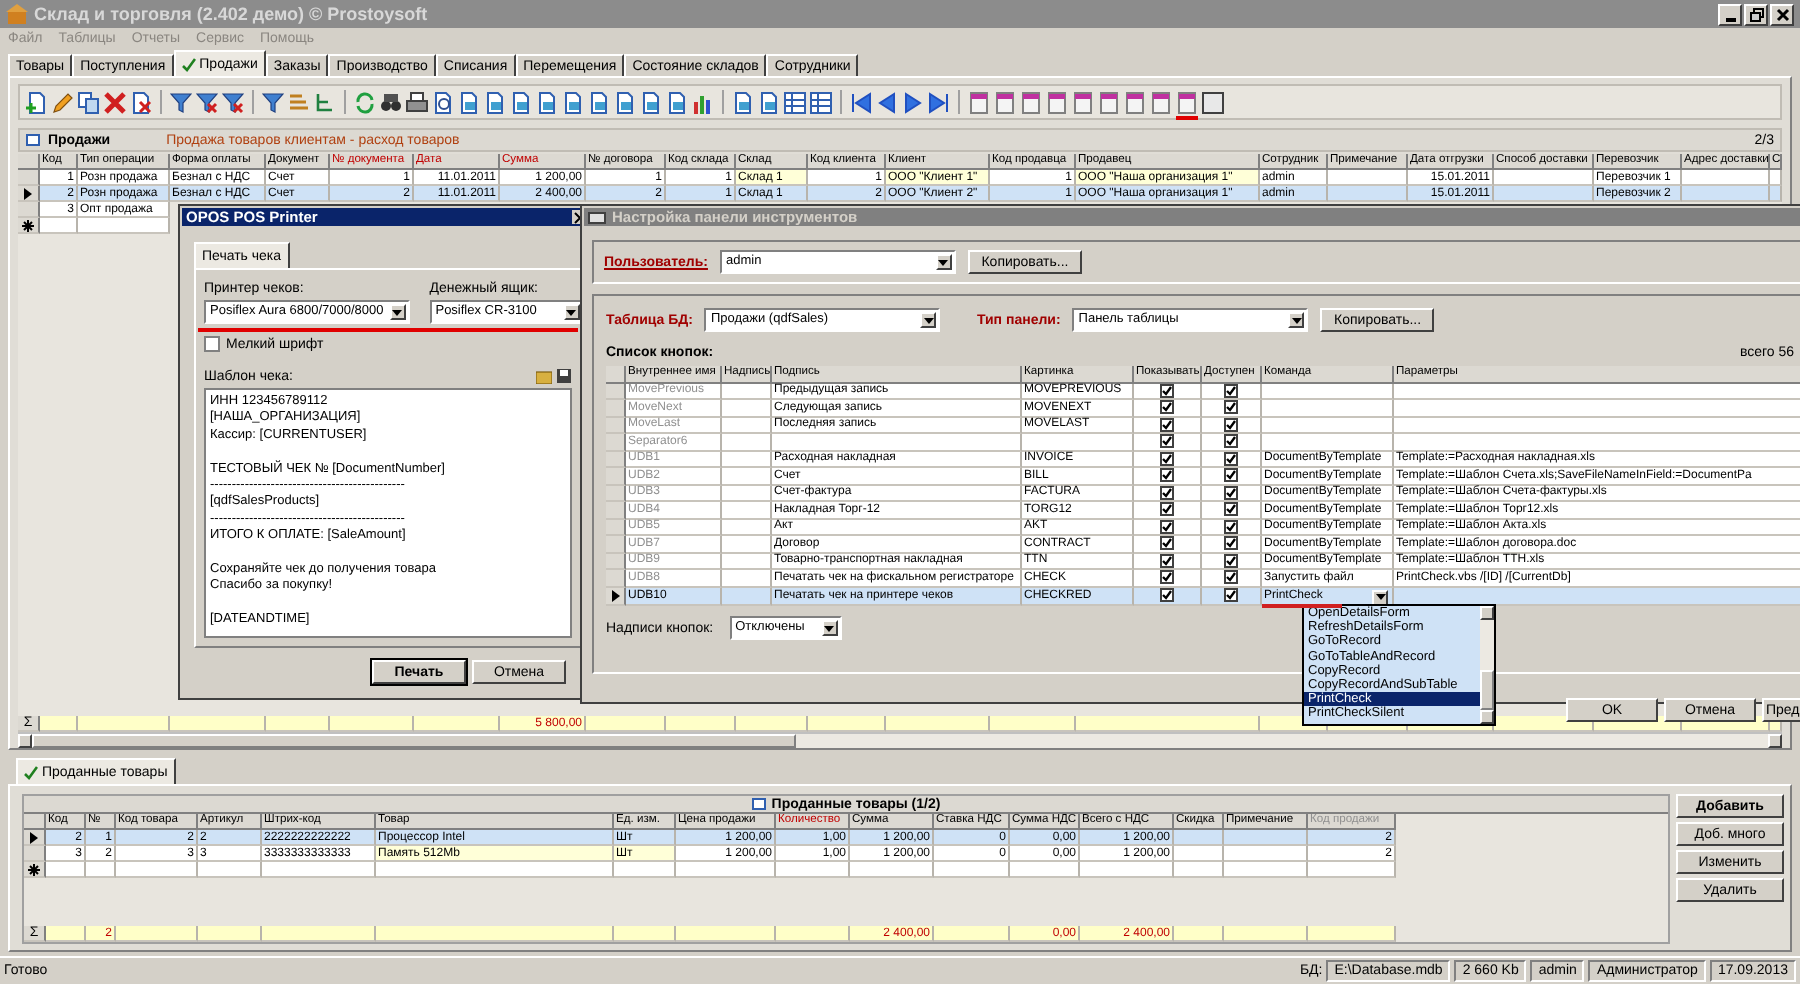 Image resolution: width=1800 pixels, height=984 pixels. Describe the element at coordinates (37, 102) in the screenshot. I see `add-document-icon` at that location.